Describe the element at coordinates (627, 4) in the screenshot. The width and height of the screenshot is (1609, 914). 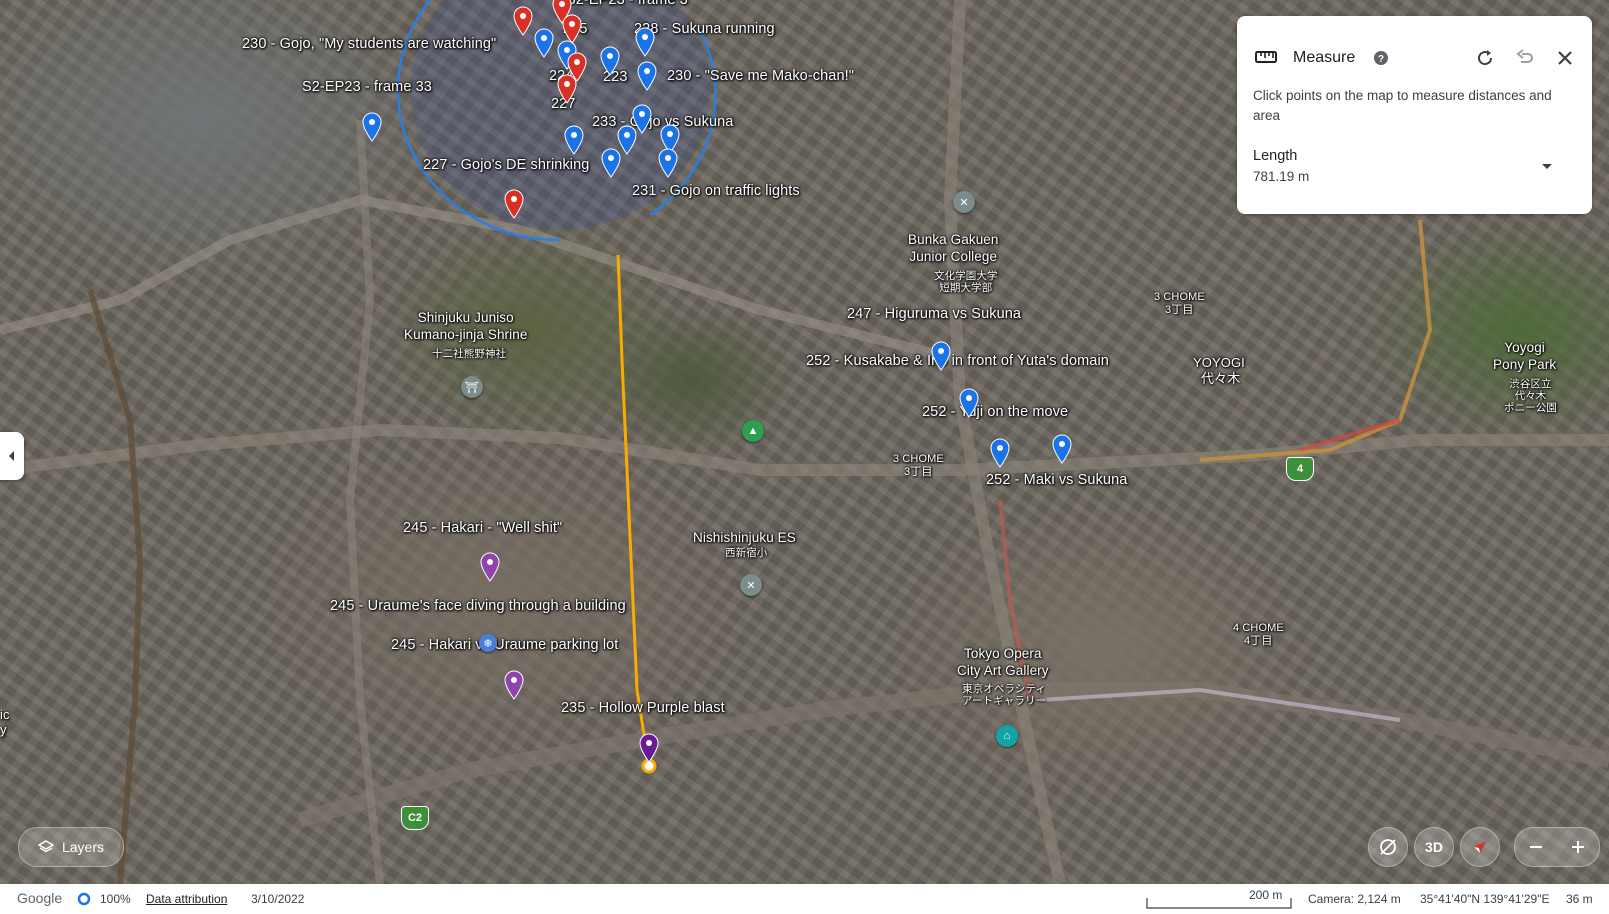
I see `placemark-label: S2-EP23 - frame 3` at that location.